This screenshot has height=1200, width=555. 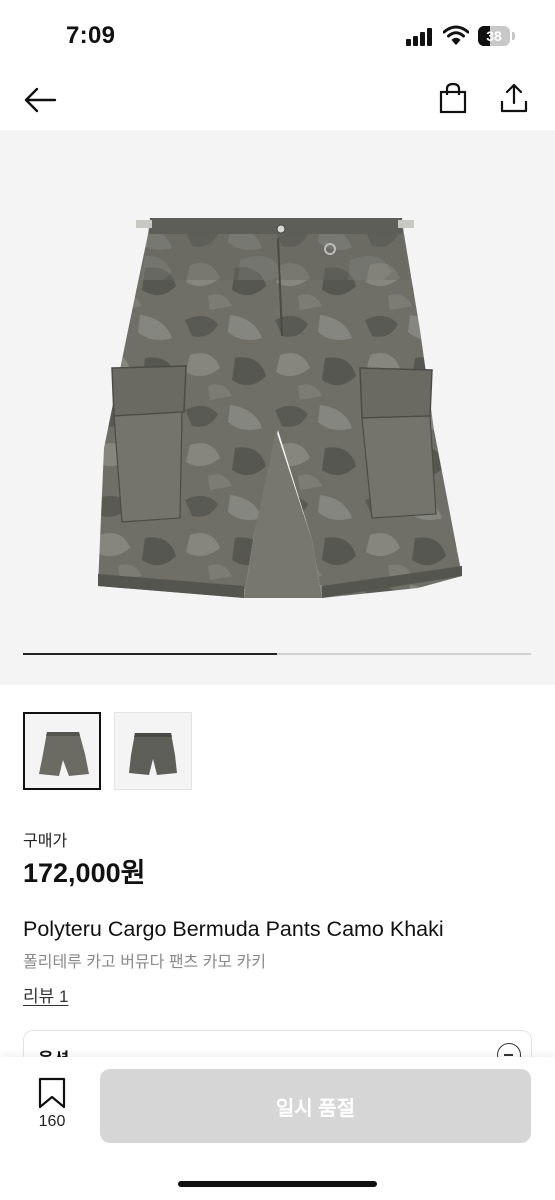 What do you see at coordinates (277, 1184) in the screenshot?
I see `home-indicator` at bounding box center [277, 1184].